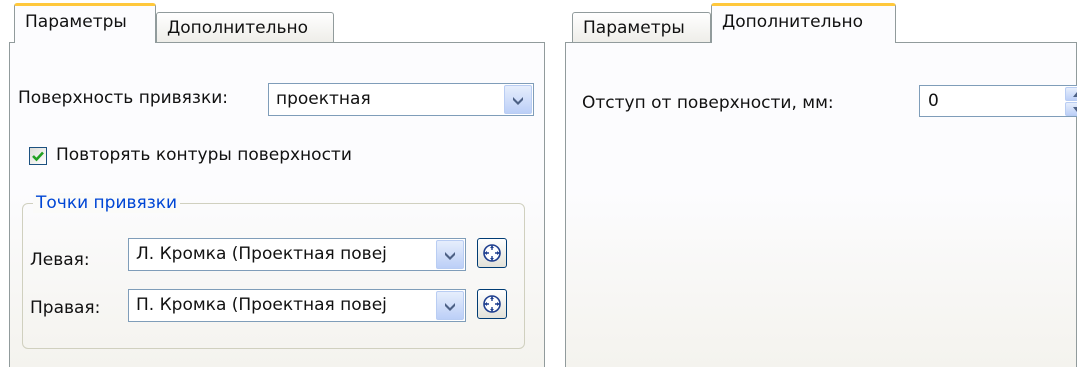 This screenshot has height=367, width=1077. I want to click on offset-label: Отступ от поверхности, мм:, so click(708, 103).